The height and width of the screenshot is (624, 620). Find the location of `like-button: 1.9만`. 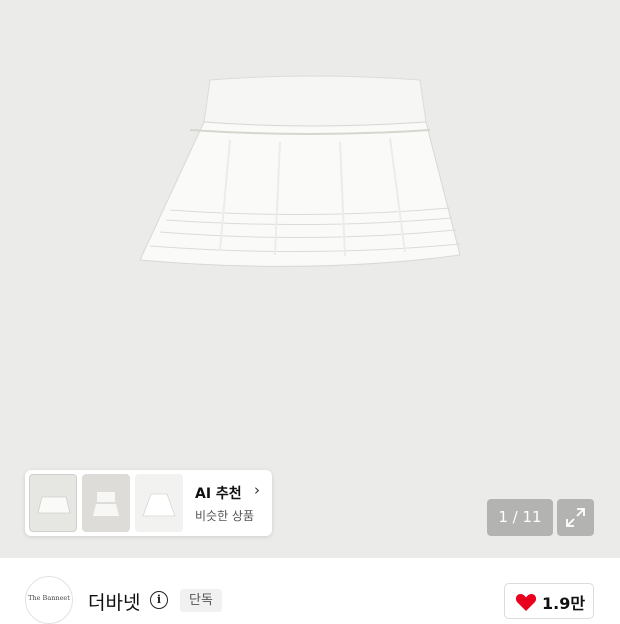

like-button: 1.9만 is located at coordinates (549, 601).